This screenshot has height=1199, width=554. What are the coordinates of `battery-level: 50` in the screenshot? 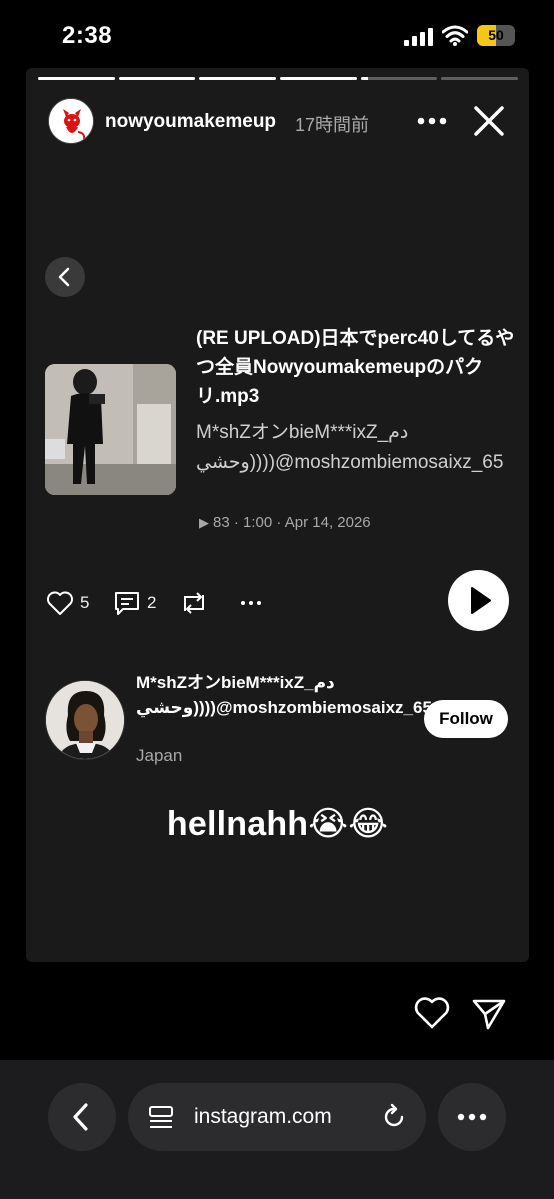 It's located at (496, 35).